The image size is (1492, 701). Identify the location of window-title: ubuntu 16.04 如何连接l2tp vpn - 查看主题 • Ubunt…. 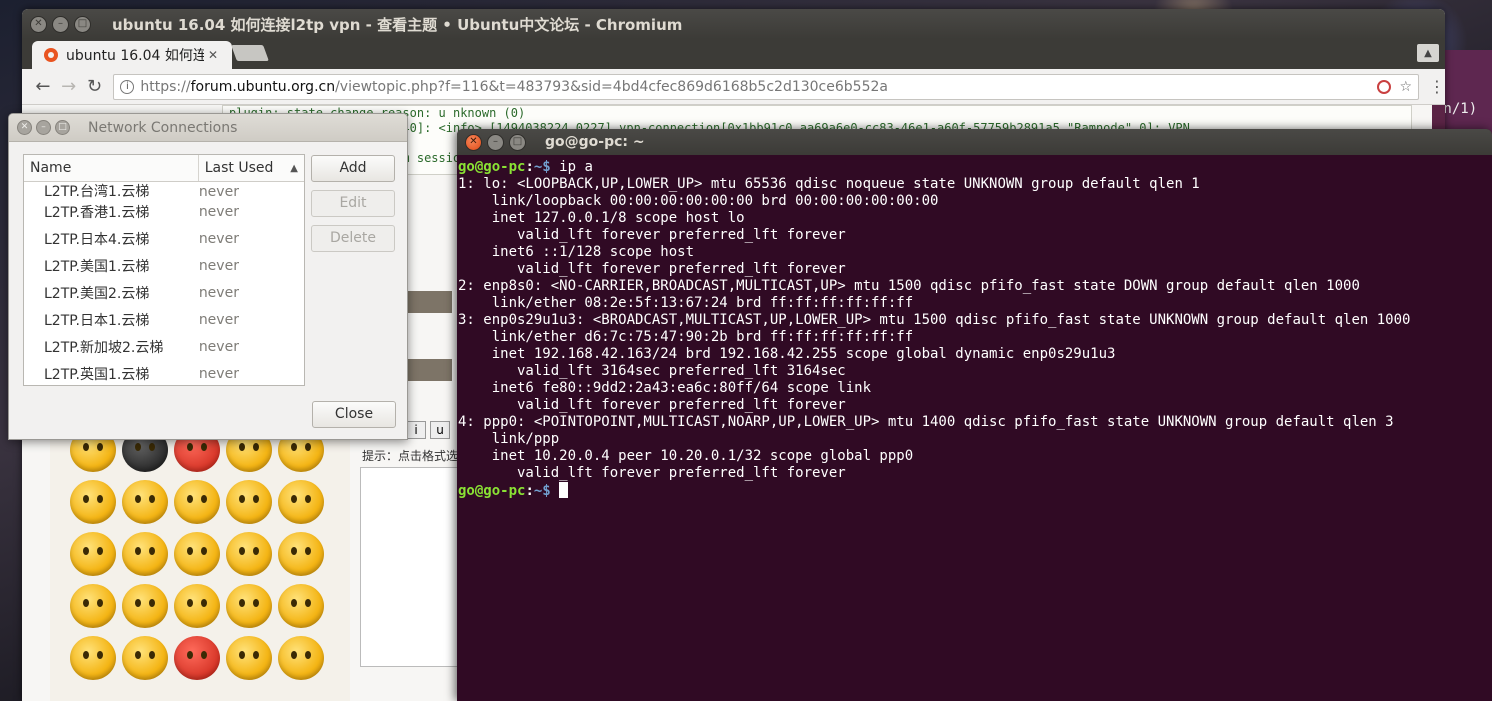
(397, 24).